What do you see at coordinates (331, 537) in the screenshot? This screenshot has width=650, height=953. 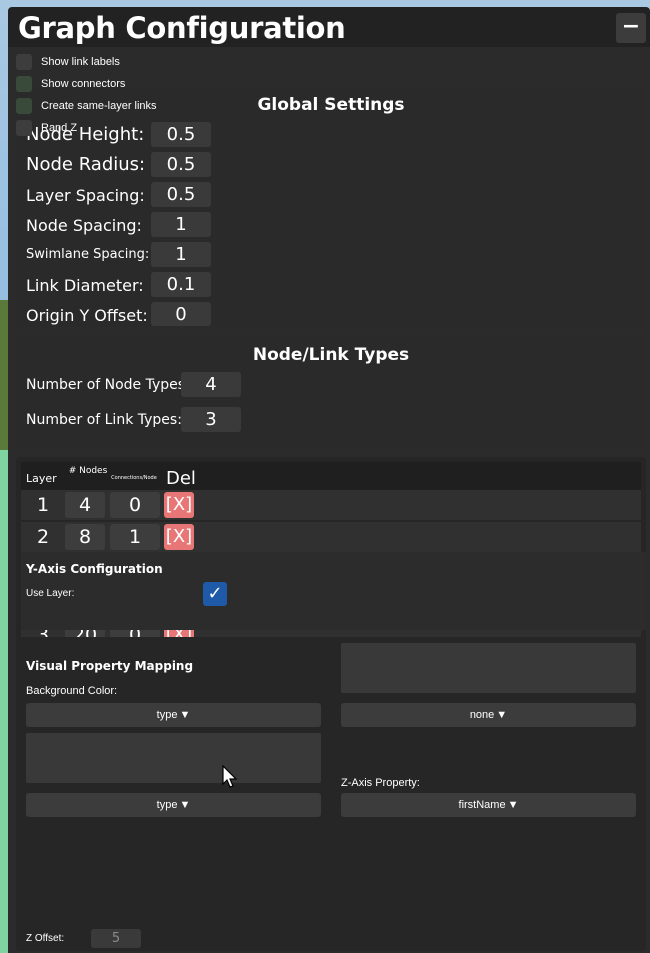 I see `table-row: 2 8 1 [X]` at bounding box center [331, 537].